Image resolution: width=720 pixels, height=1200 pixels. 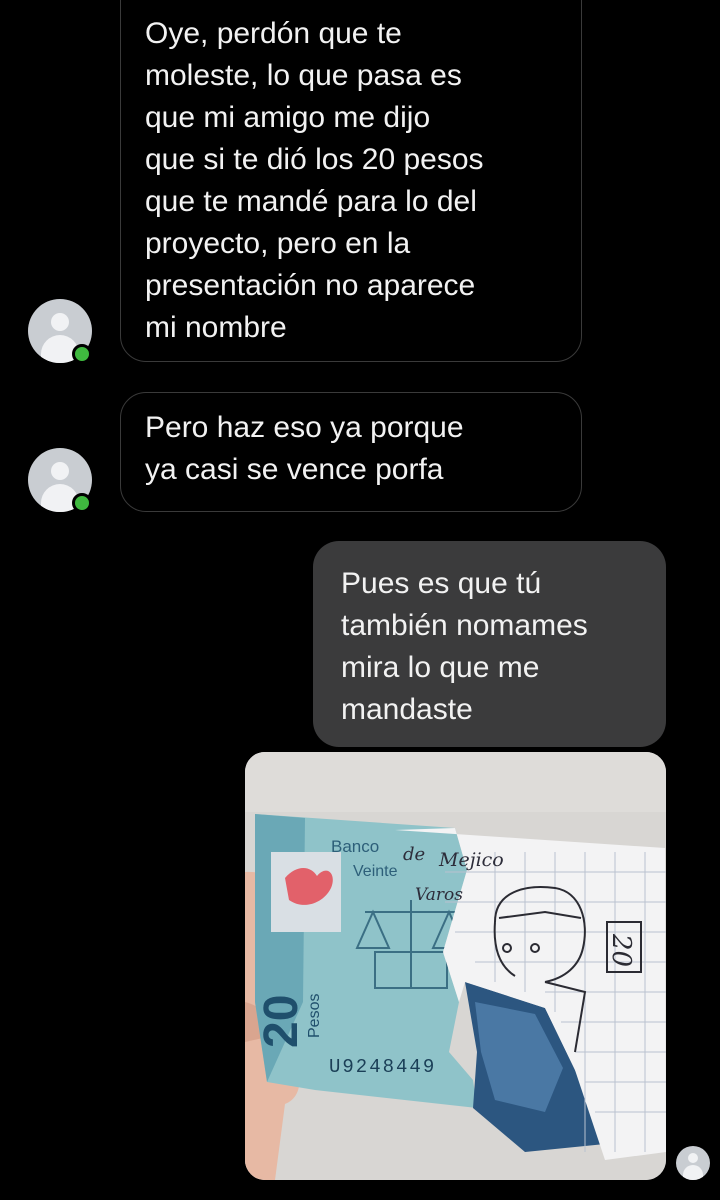 I want to click on read-receipt-avatar-icon, so click(x=693, y=1163).